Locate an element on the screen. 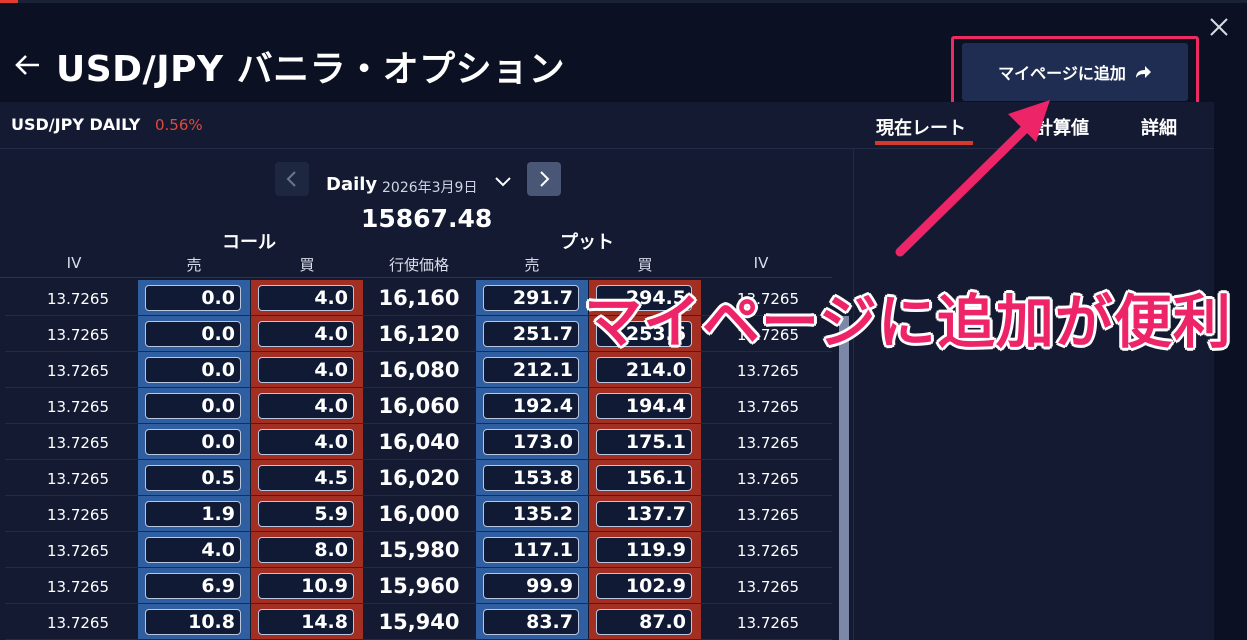 The height and width of the screenshot is (640, 1247). call-ask-price: 14.8 is located at coordinates (306, 622).